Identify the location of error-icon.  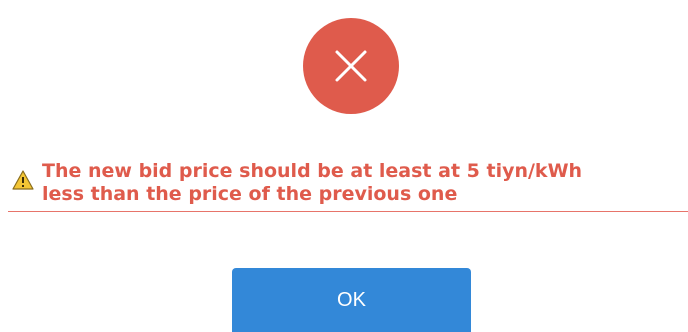
(351, 66).